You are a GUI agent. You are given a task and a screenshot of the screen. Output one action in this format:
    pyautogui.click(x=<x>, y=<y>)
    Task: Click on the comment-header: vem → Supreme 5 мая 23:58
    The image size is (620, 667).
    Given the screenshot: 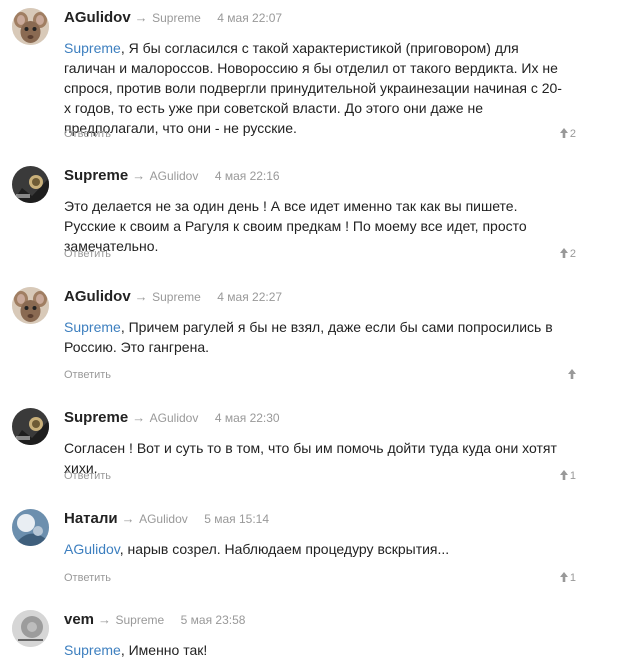 What is the action you would take?
    pyautogui.click(x=154, y=620)
    